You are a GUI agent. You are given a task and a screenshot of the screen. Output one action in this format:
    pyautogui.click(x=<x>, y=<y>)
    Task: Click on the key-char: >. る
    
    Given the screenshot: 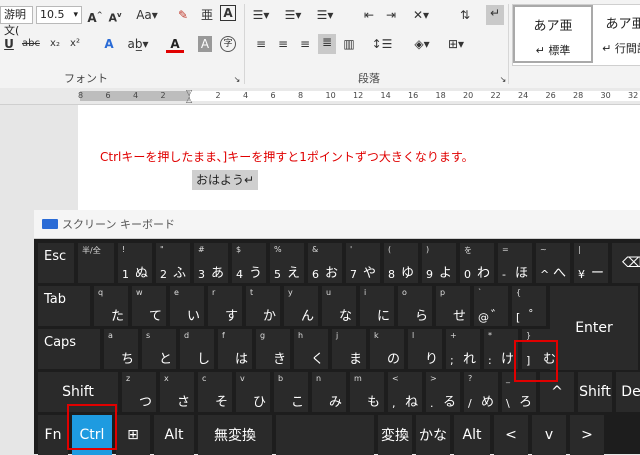 What is the action you would take?
    pyautogui.click(x=443, y=392)
    